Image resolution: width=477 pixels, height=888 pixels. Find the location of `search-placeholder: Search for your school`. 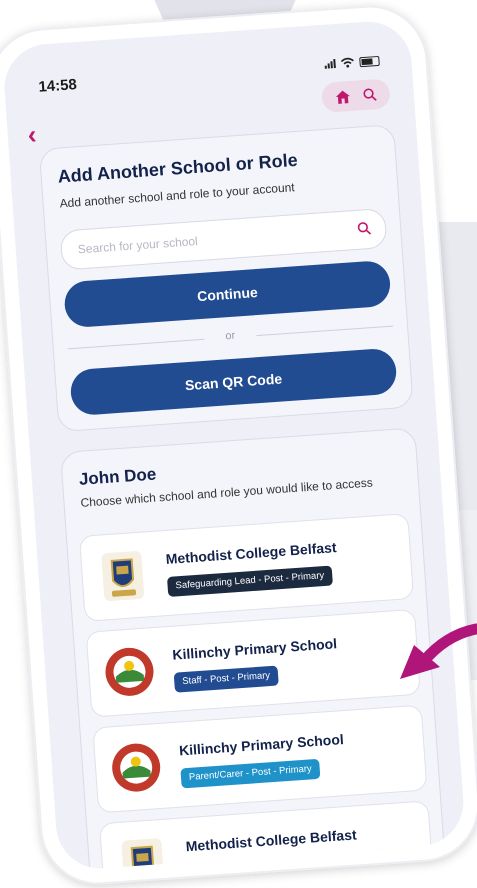

search-placeholder: Search for your school is located at coordinates (138, 245).